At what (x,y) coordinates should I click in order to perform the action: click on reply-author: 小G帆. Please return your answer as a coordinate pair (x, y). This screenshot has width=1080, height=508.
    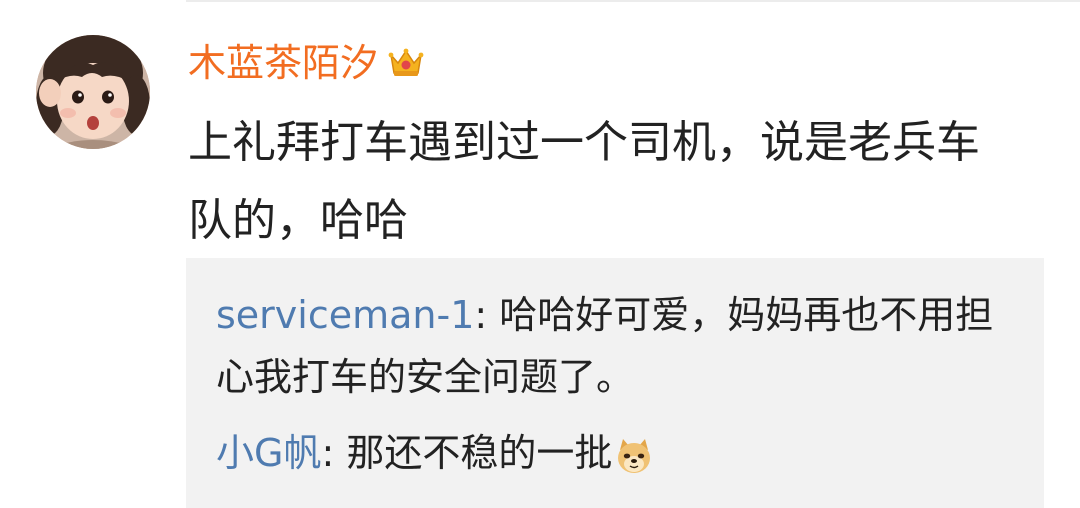
    Looking at the image, I should click on (268, 453).